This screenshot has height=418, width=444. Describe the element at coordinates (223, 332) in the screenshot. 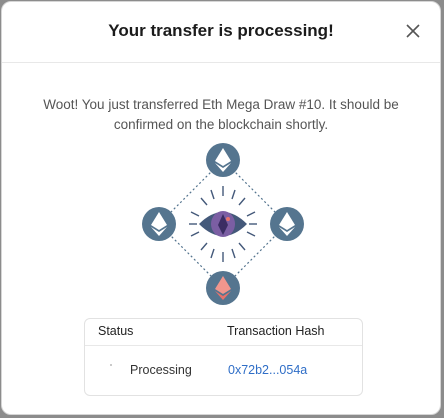

I see `table-header: Status Transaction Hash` at that location.